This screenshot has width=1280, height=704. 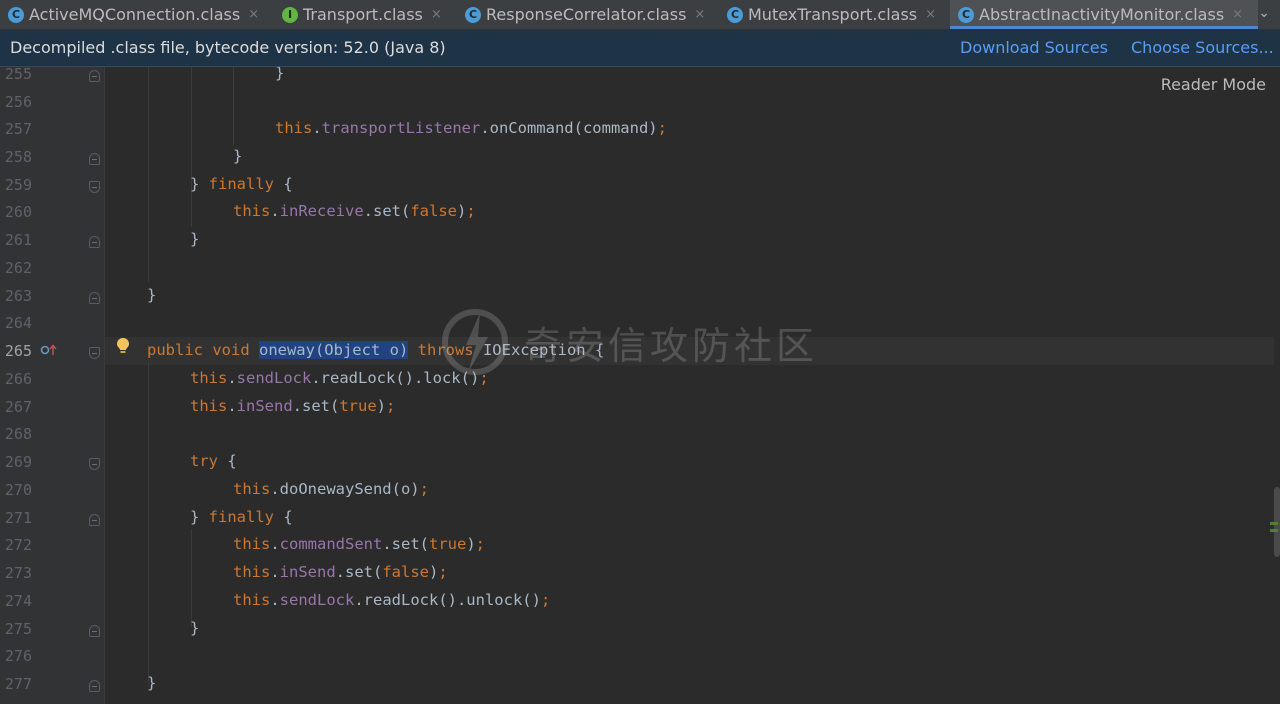 I want to click on tab-list-chevron-icon: ⌄, so click(x=1264, y=13).